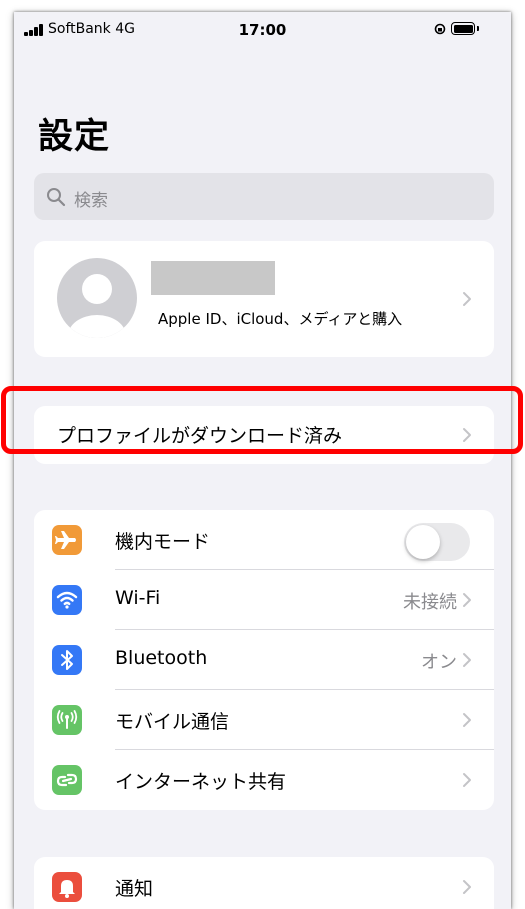 The width and height of the screenshot is (525, 909). Describe the element at coordinates (67, 600) in the screenshot. I see `wifi-icon` at that location.